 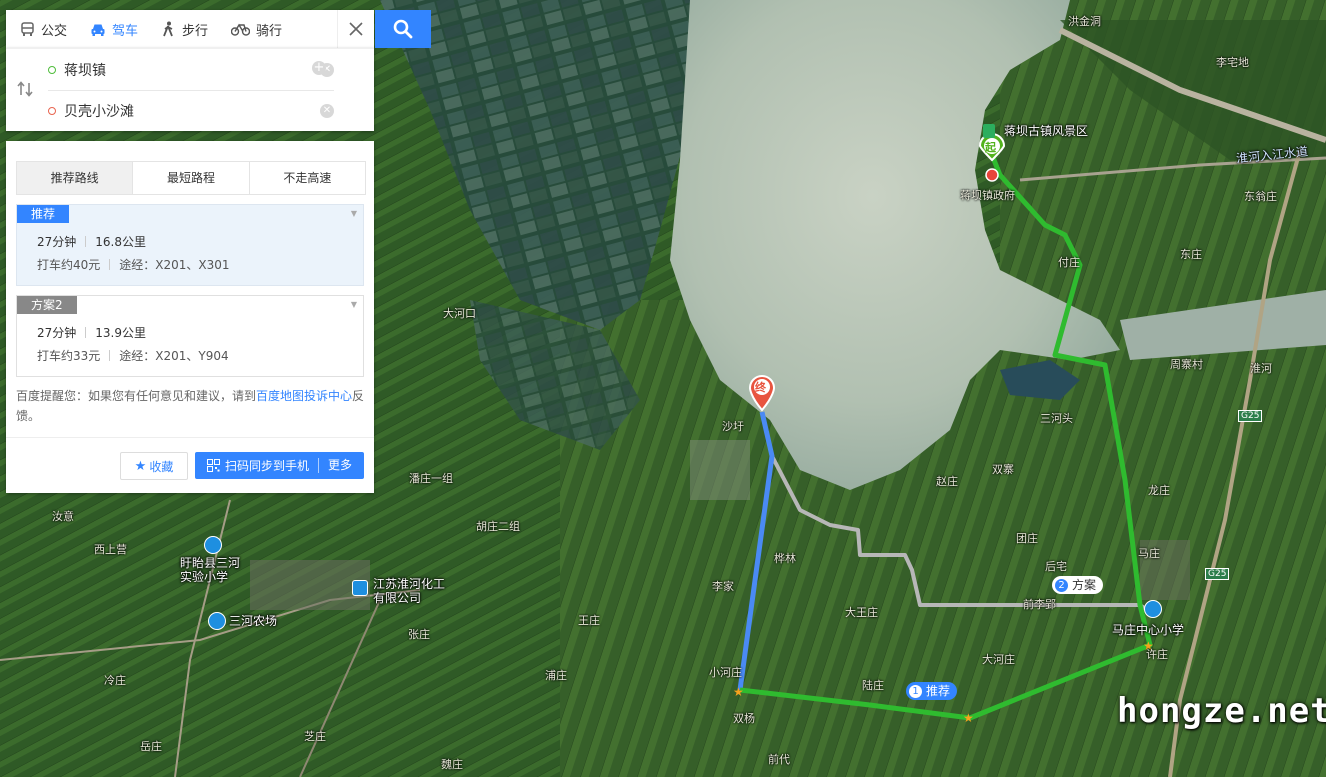 I want to click on route-plan-2: 方案2 ▼ 27分钟 13.9公里 打车约33元 途经：X201、Y904, so click(x=190, y=336).